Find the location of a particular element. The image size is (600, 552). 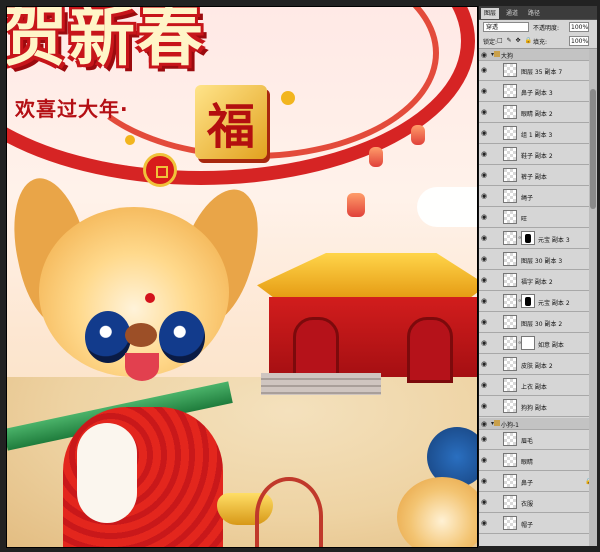

temple-door is located at coordinates (430, 350).